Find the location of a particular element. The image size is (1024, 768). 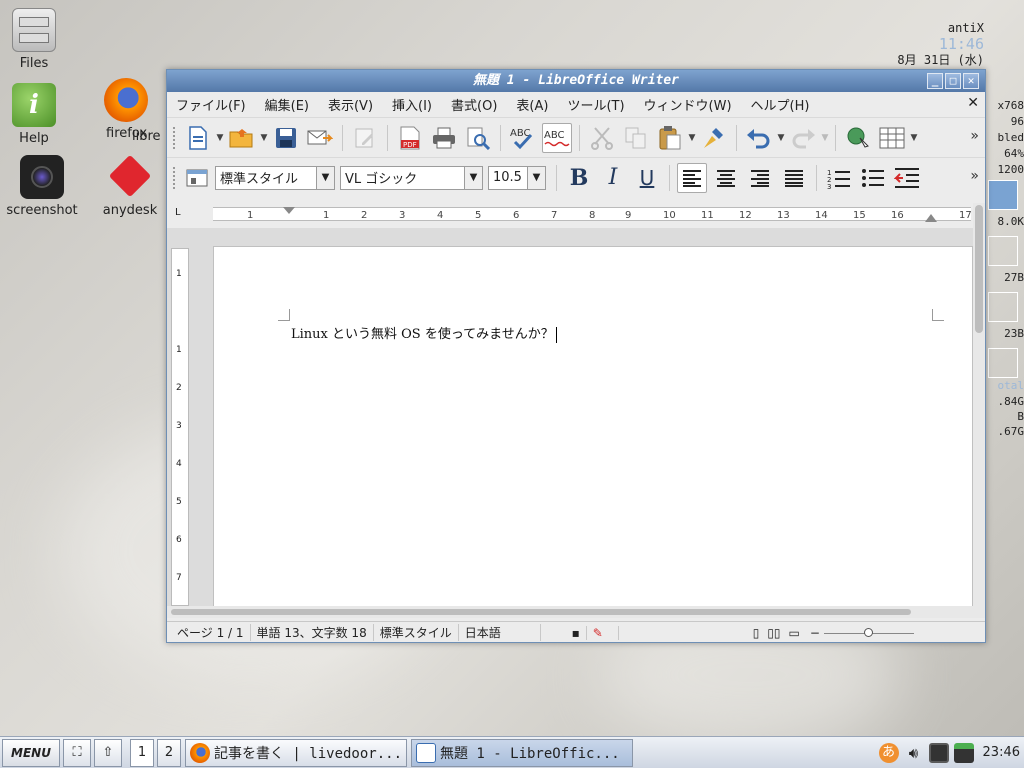

show-desktop-icon: ⛶ is located at coordinates (77, 752).